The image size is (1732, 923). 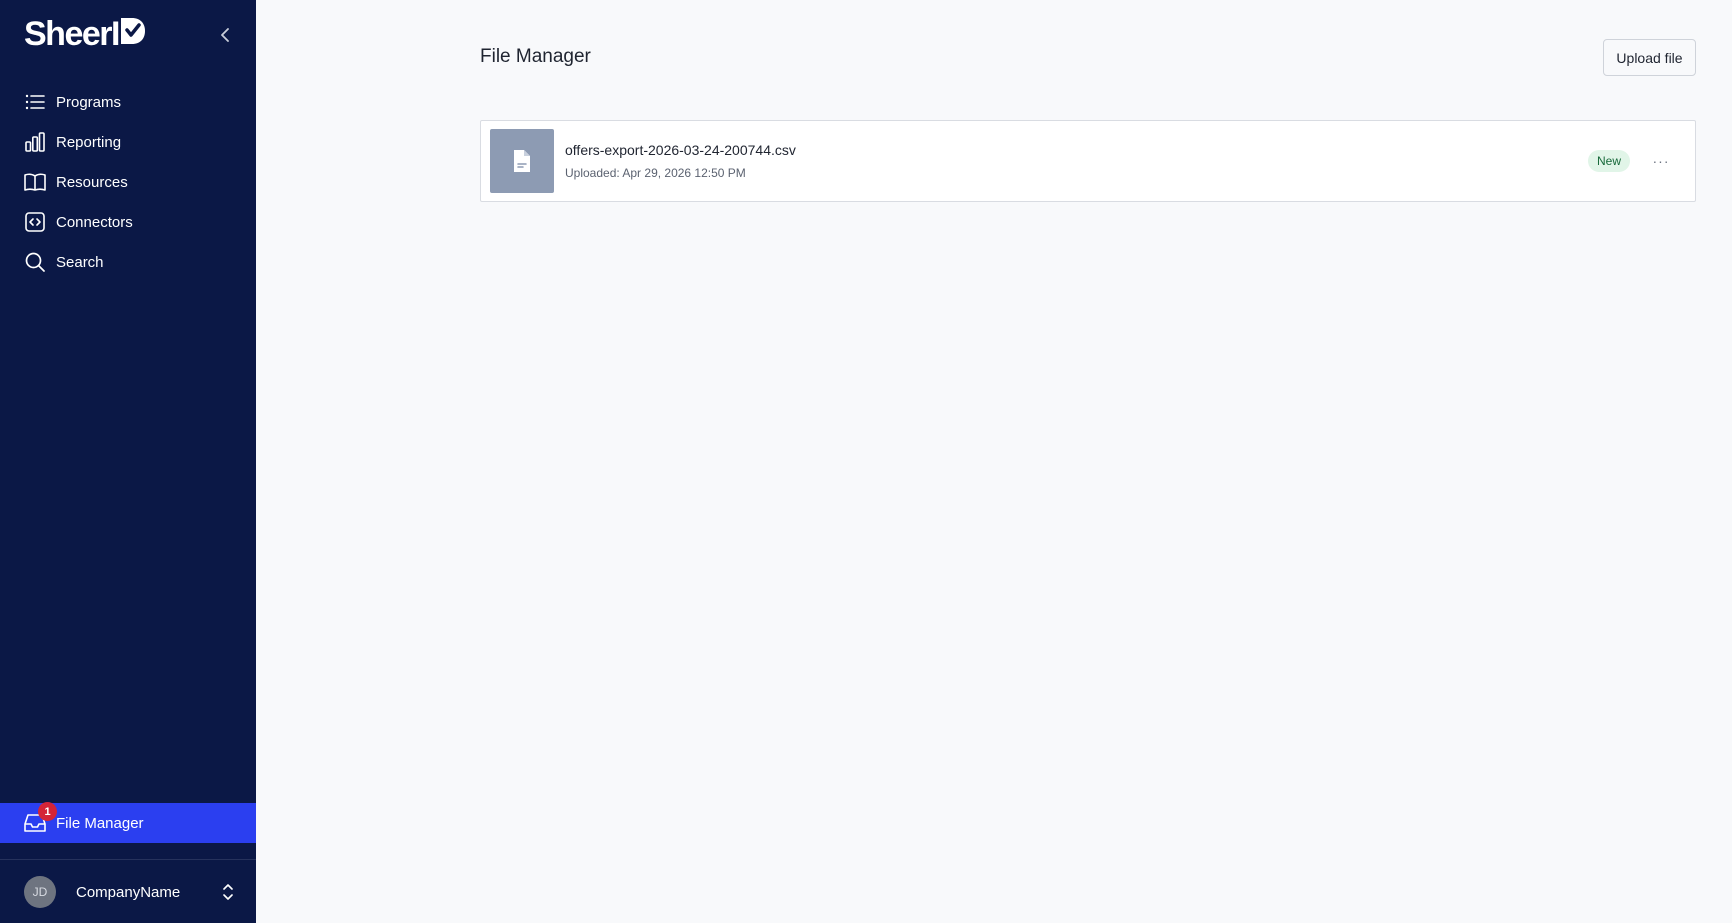 I want to click on upload-file-button: Upload file, so click(x=1649, y=57).